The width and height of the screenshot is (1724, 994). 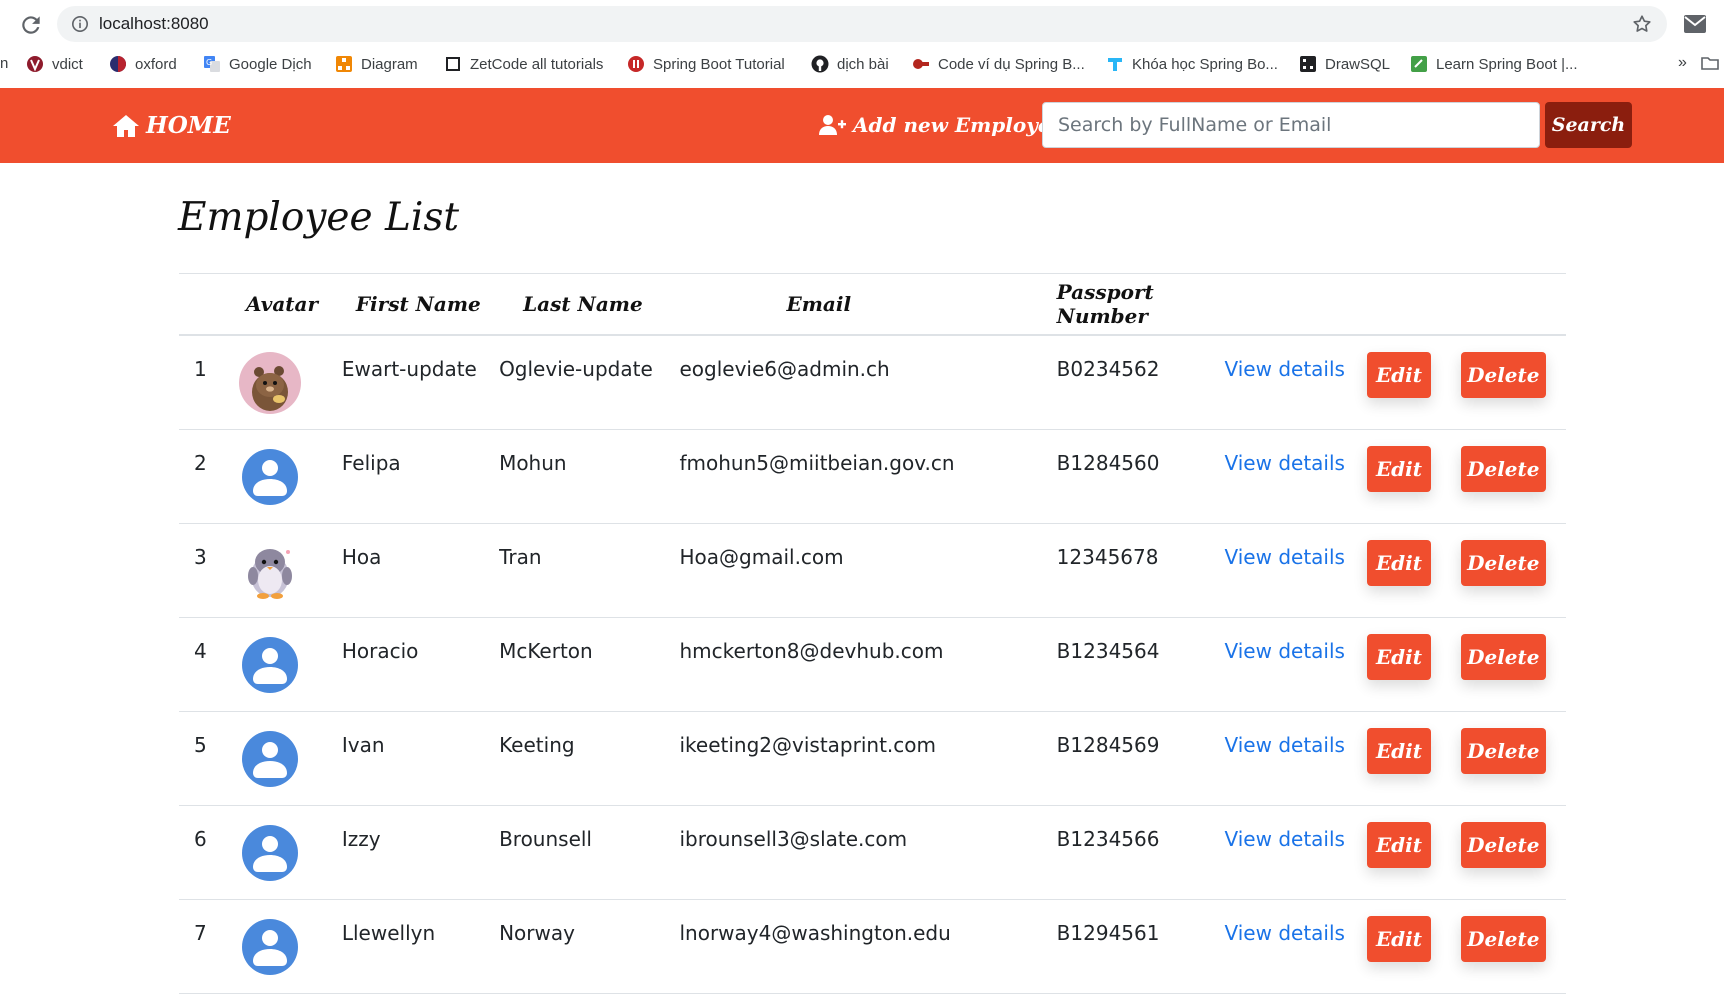 What do you see at coordinates (1682, 63) in the screenshot?
I see `bookmarks-more-button: »` at bounding box center [1682, 63].